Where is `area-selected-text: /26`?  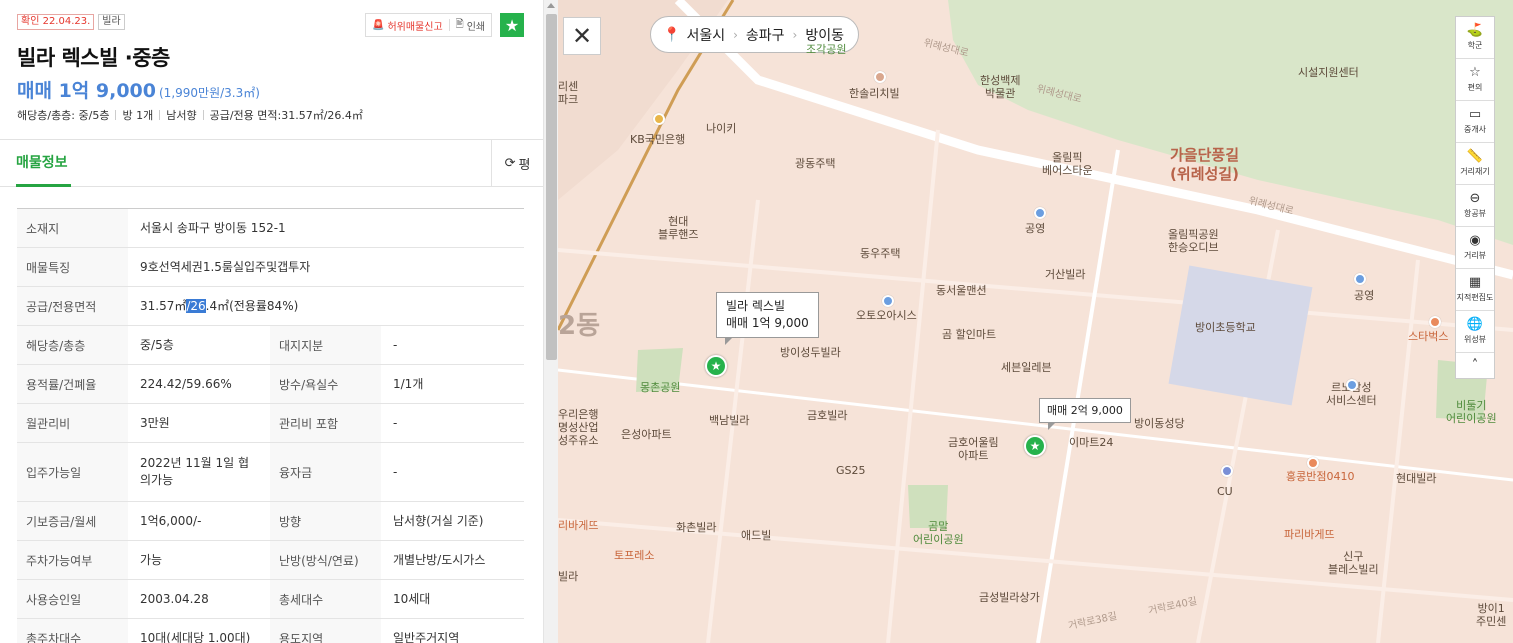
area-selected-text: /26 is located at coordinates (196, 305).